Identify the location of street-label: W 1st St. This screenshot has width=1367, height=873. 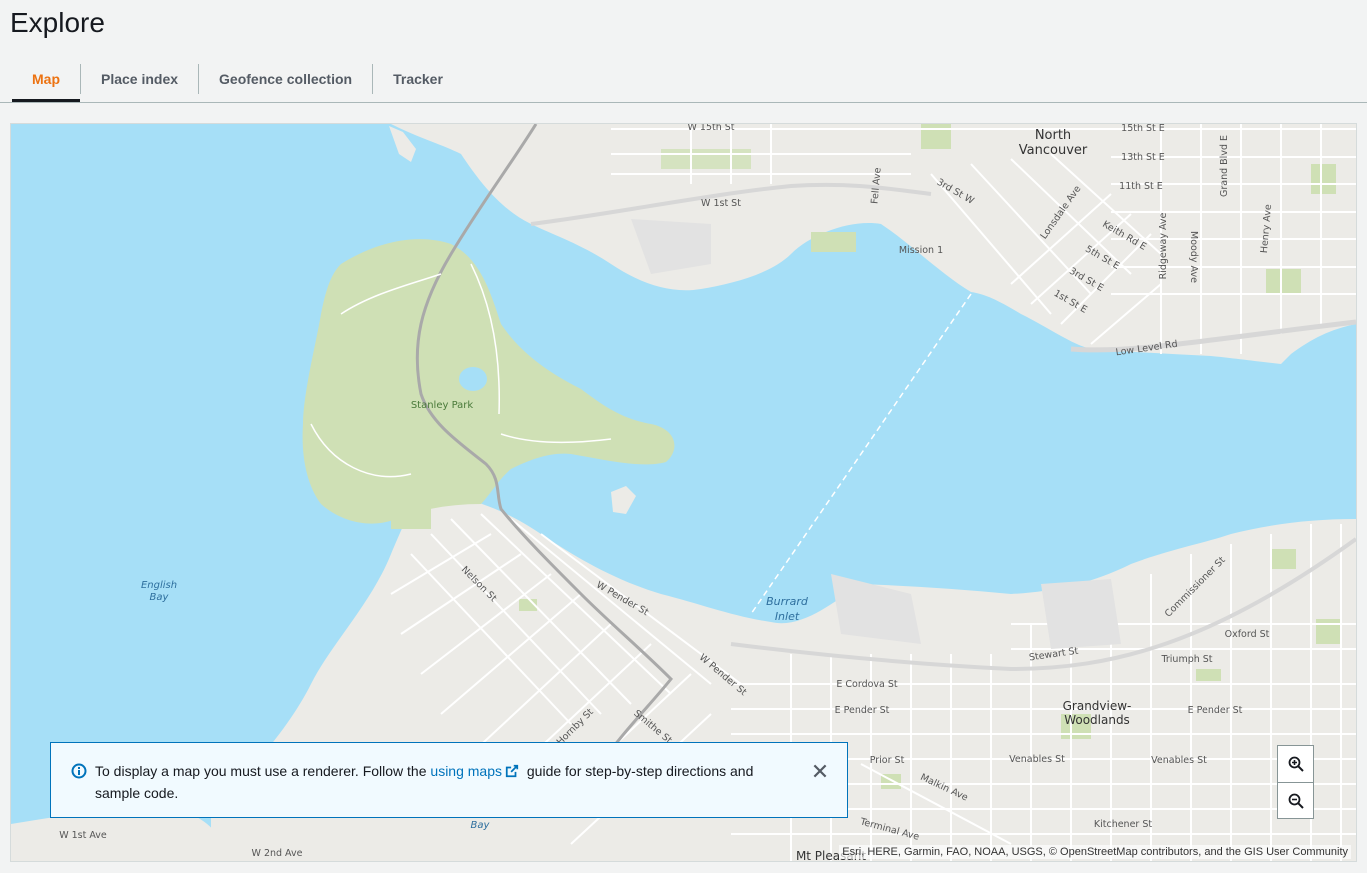
(721, 203).